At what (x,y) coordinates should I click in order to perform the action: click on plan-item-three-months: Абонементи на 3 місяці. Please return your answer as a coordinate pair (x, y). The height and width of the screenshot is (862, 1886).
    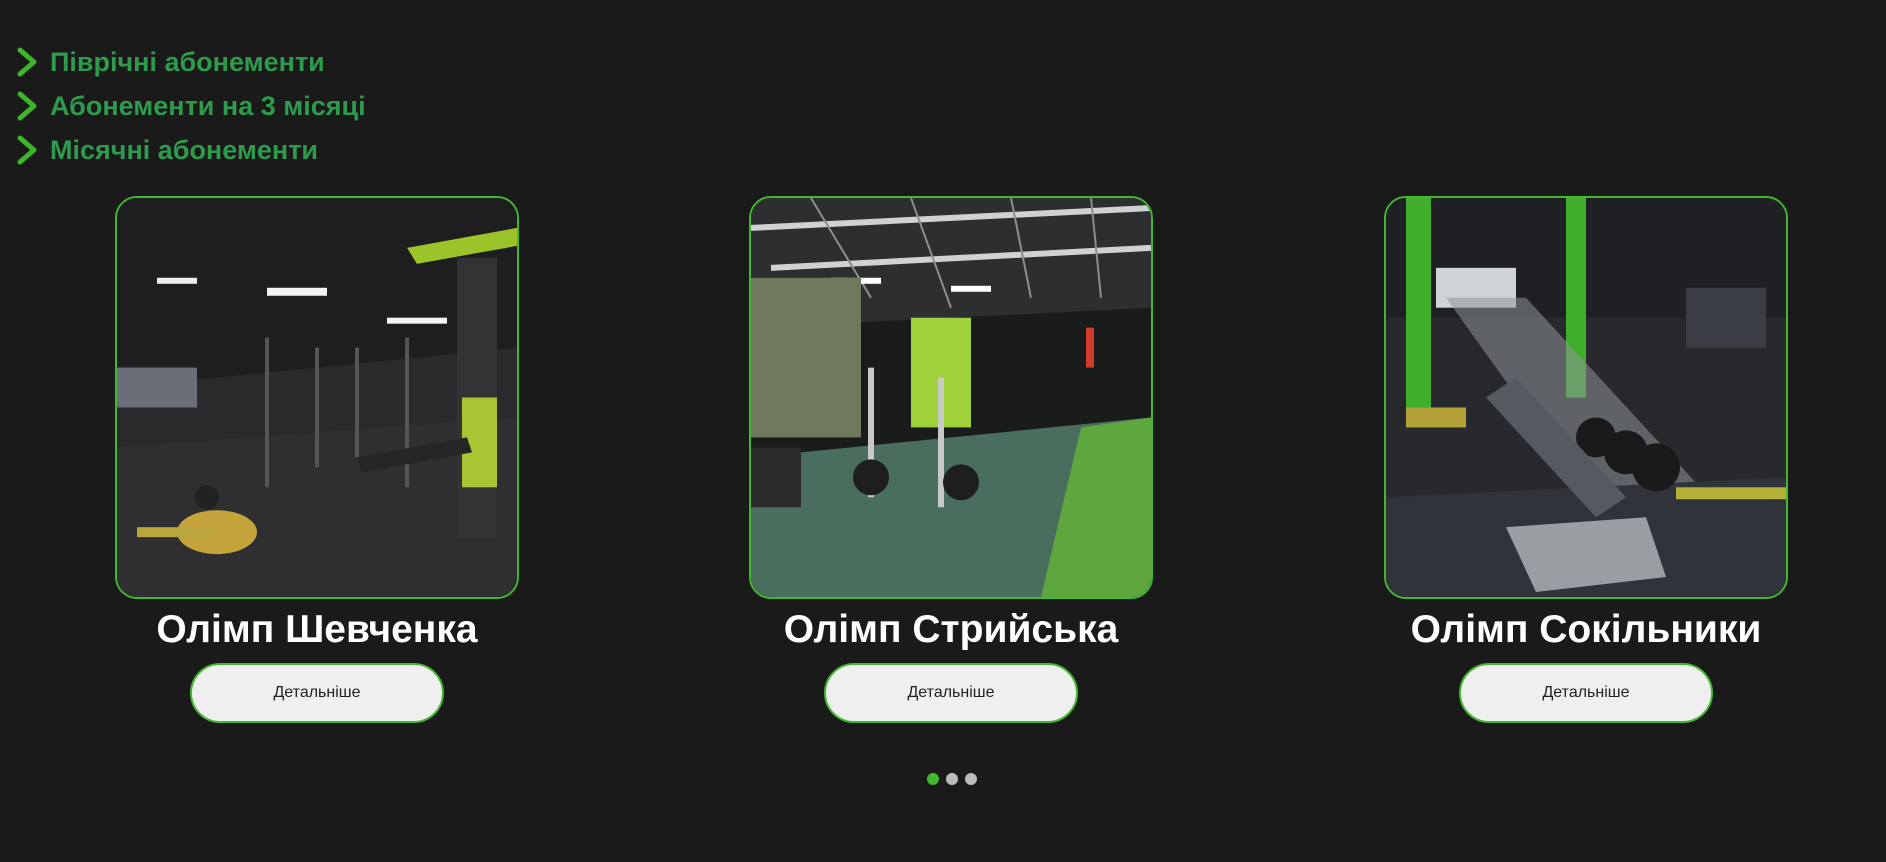
    Looking at the image, I should click on (191, 106).